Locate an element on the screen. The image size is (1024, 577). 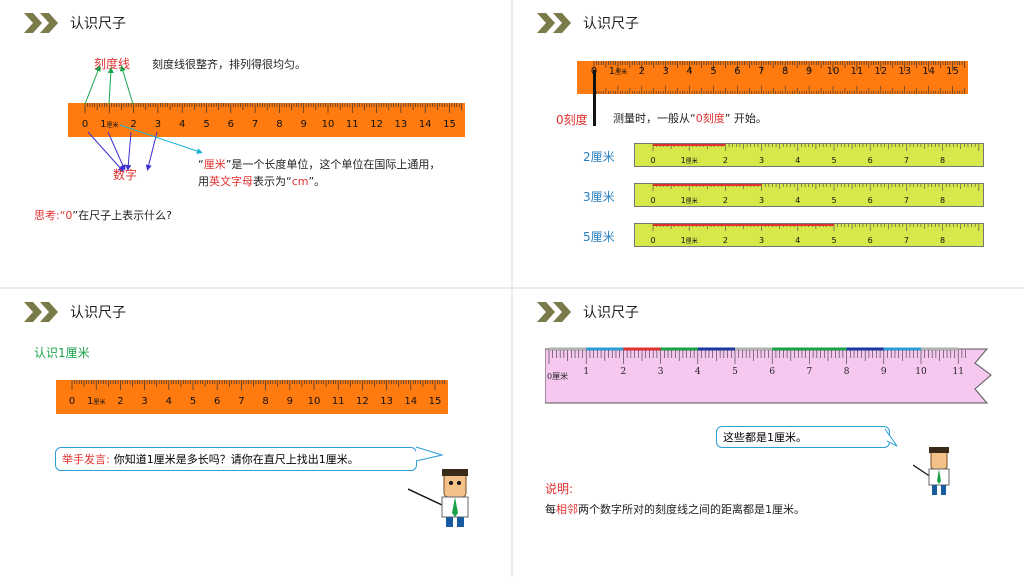
slide-title: 认识尺子 is located at coordinates (611, 24).